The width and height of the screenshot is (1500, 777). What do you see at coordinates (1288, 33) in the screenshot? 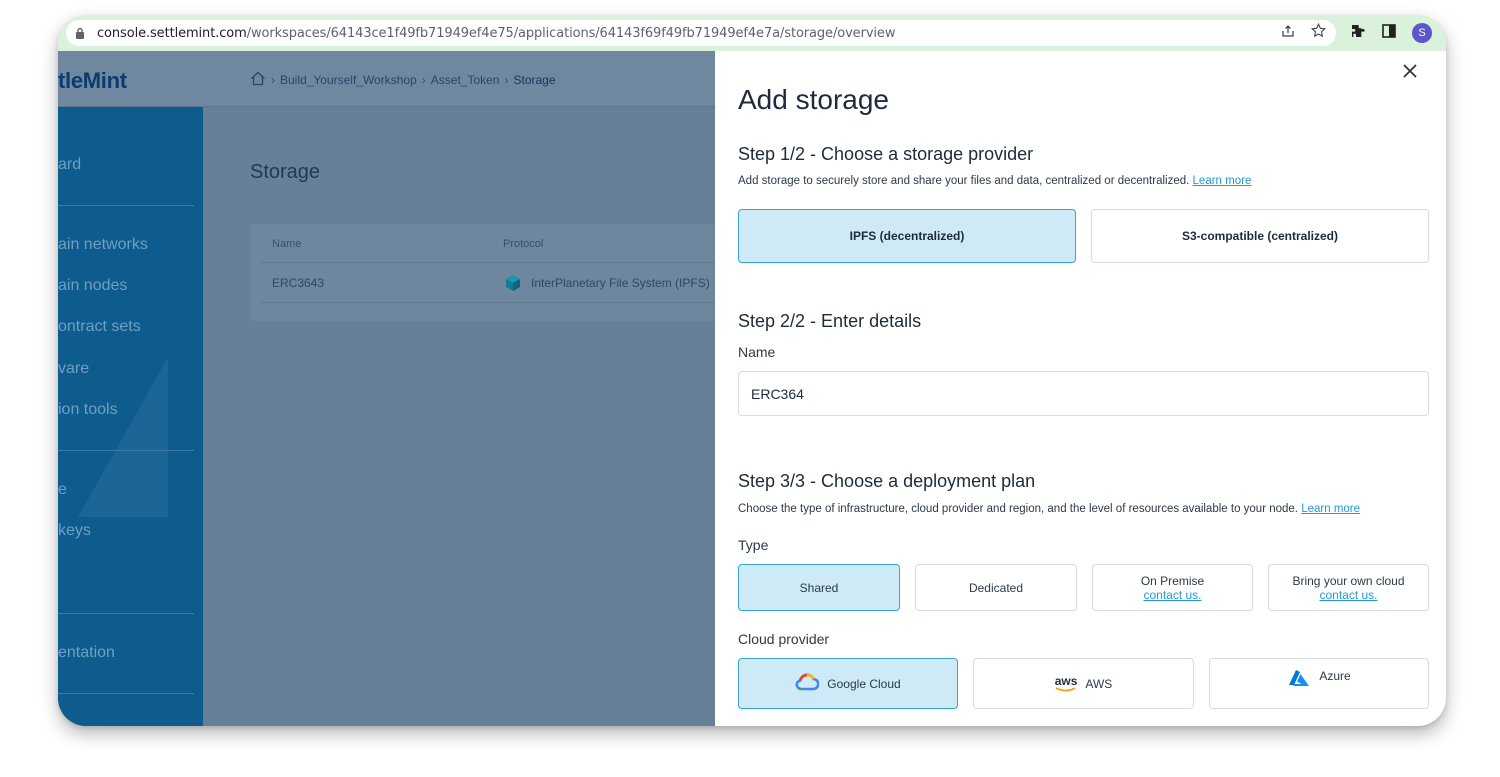
I see `share-icon` at bounding box center [1288, 33].